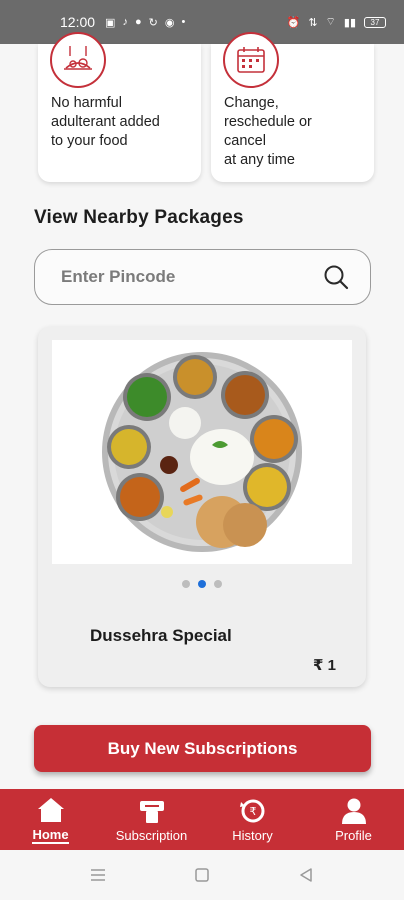 This screenshot has width=404, height=900. I want to click on home-square-icon, so click(202, 875).